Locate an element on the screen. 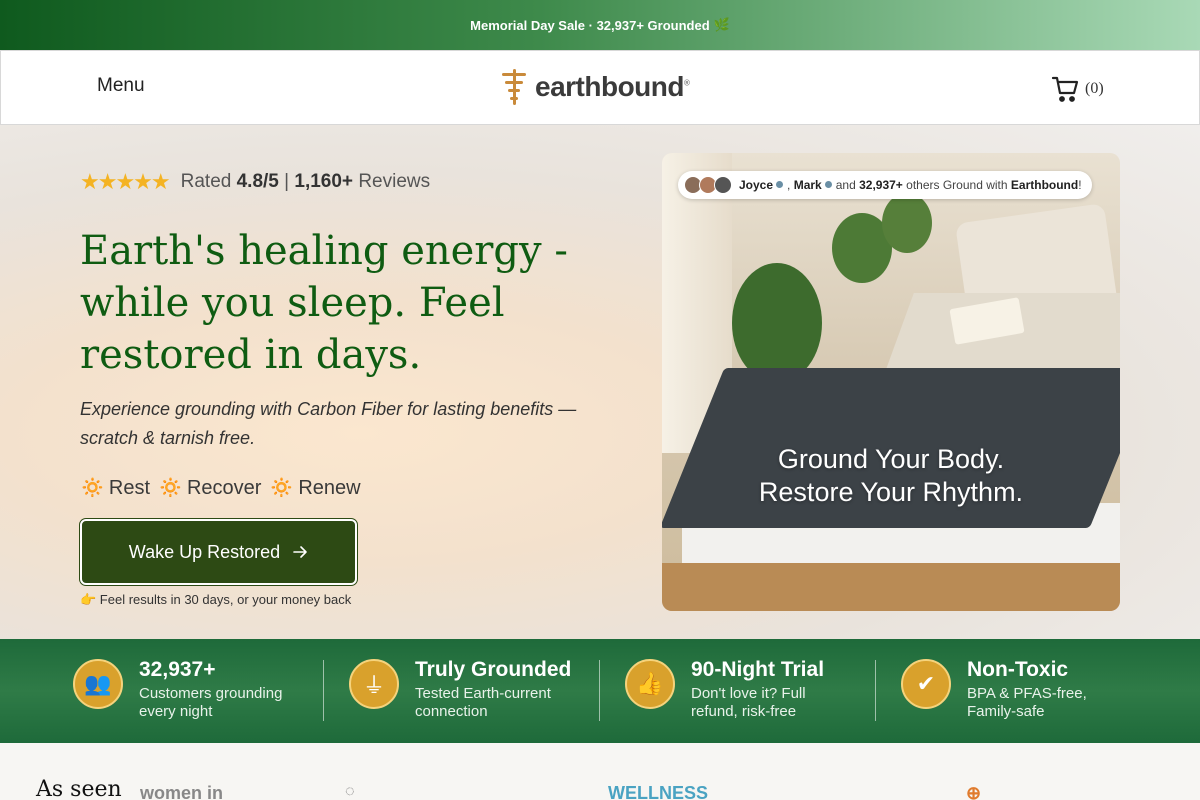 This screenshot has height=800, width=1200. review-count: 1,160+ is located at coordinates (324, 181).